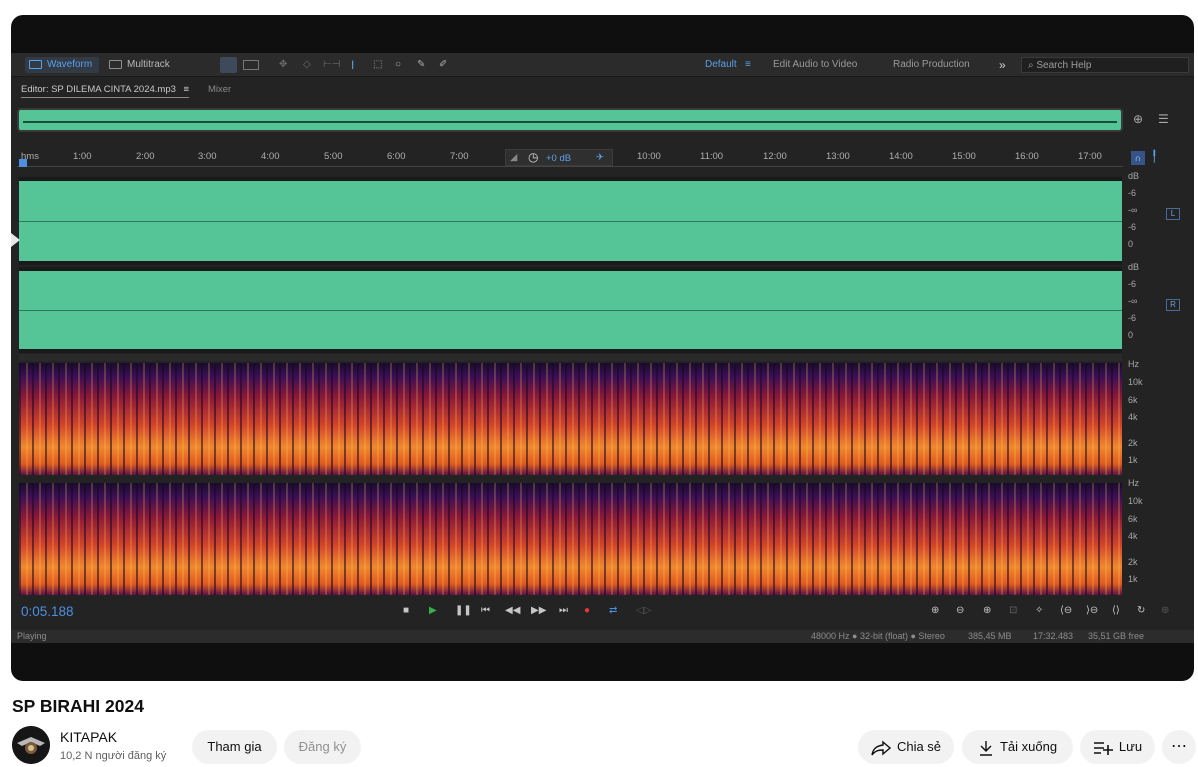 This screenshot has width=1198, height=767. Describe the element at coordinates (935, 610) in the screenshot. I see `zoom-in-amplitude-icon: ⊕` at that location.